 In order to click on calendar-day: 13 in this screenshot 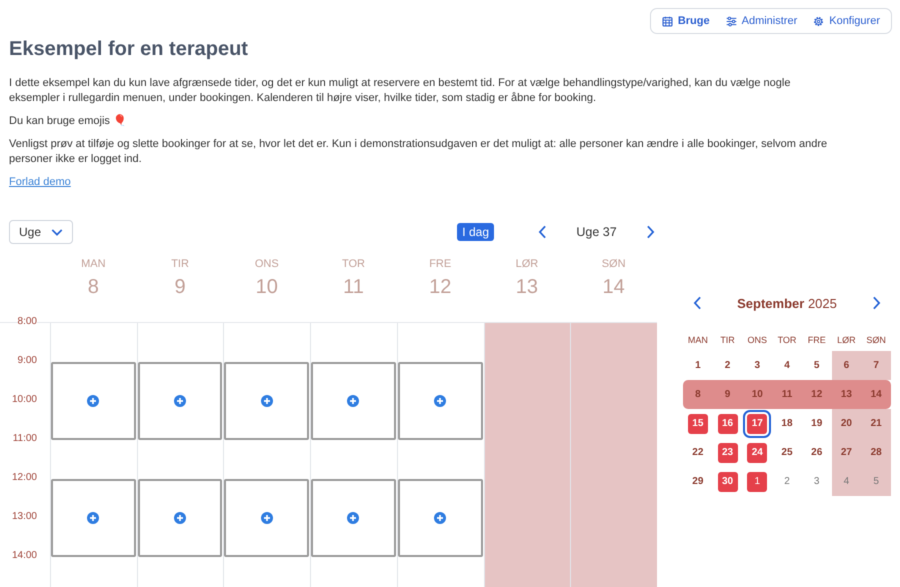, I will do `click(846, 394)`.